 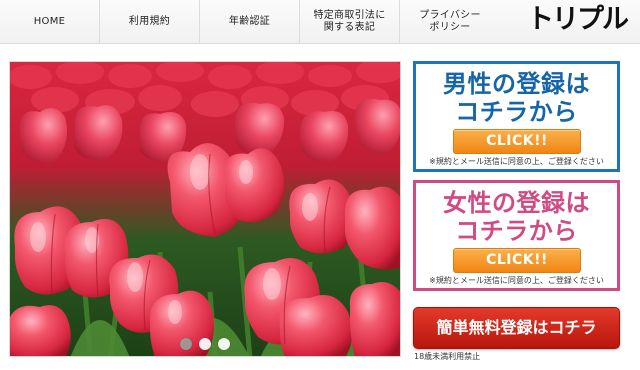 I want to click on slider-dots, so click(x=205, y=344).